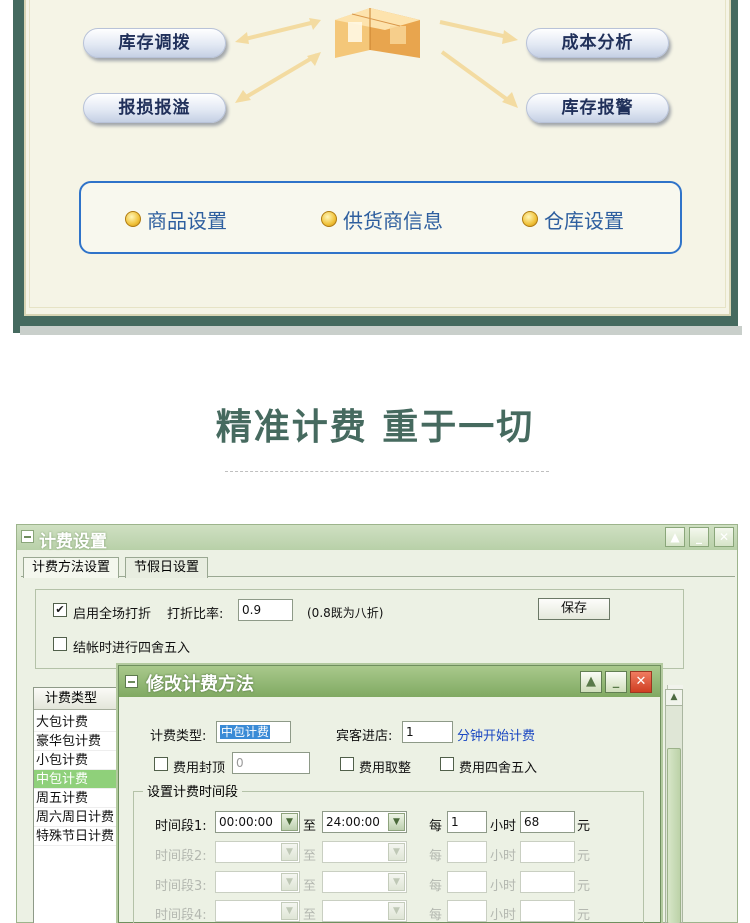  Describe the element at coordinates (724, 537) in the screenshot. I see `close-button: ✕` at that location.